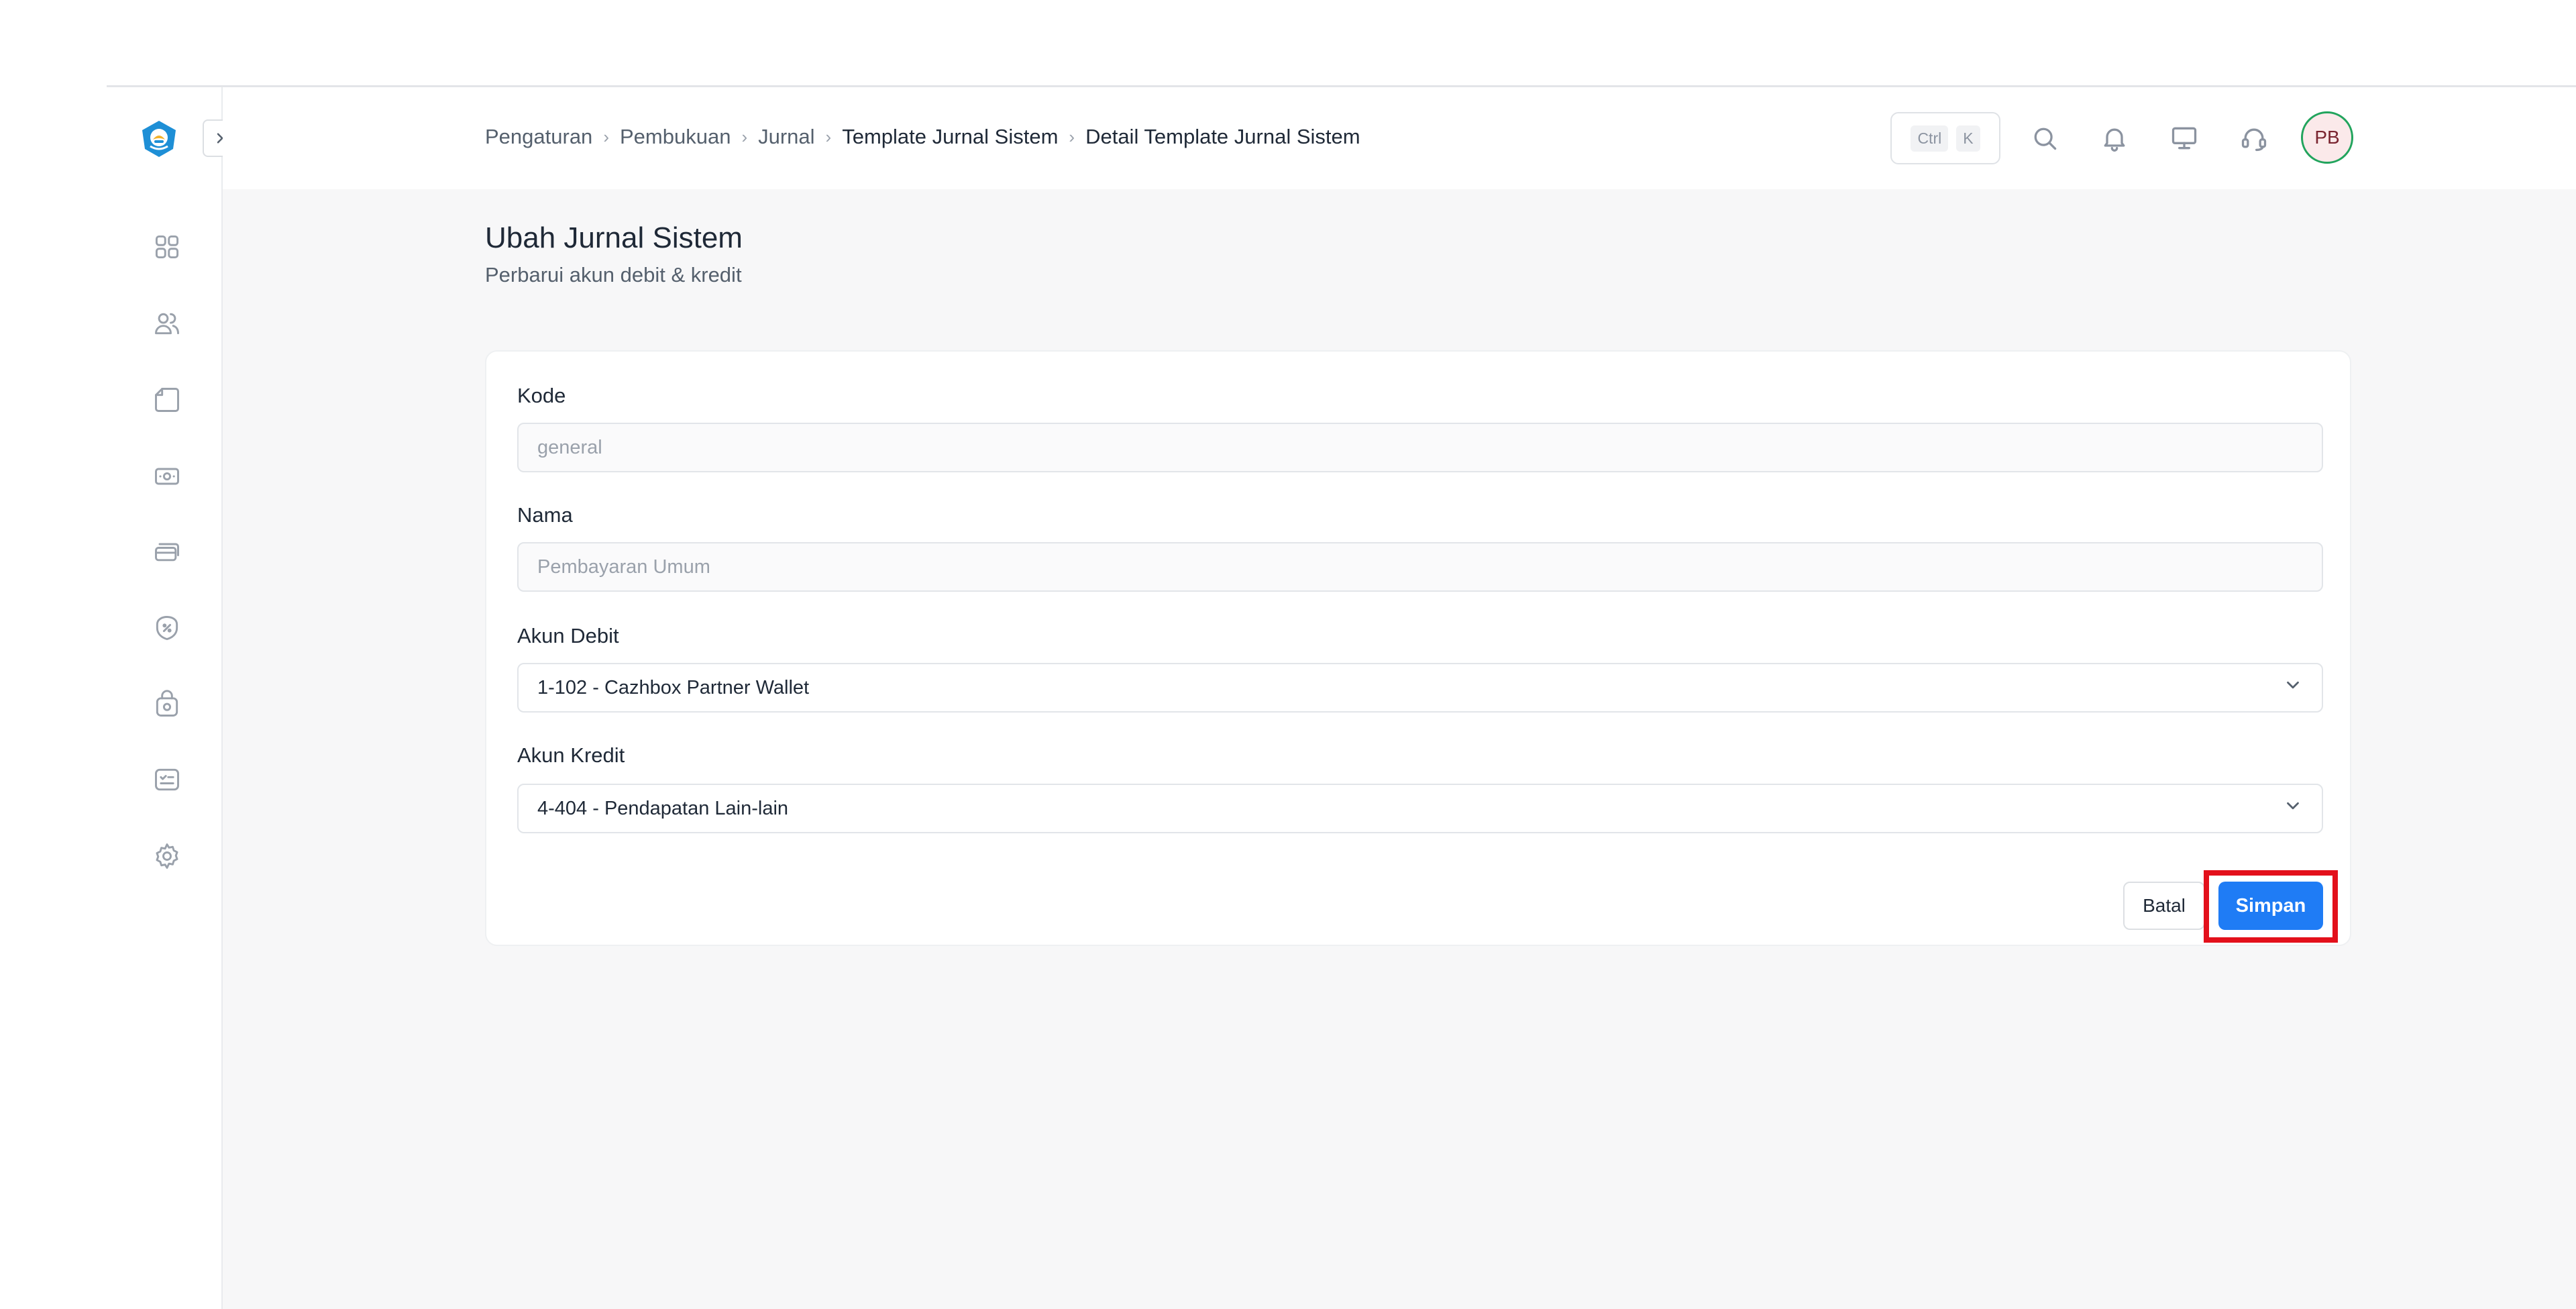 The image size is (2576, 1309). I want to click on kode-label: Kode, so click(541, 396).